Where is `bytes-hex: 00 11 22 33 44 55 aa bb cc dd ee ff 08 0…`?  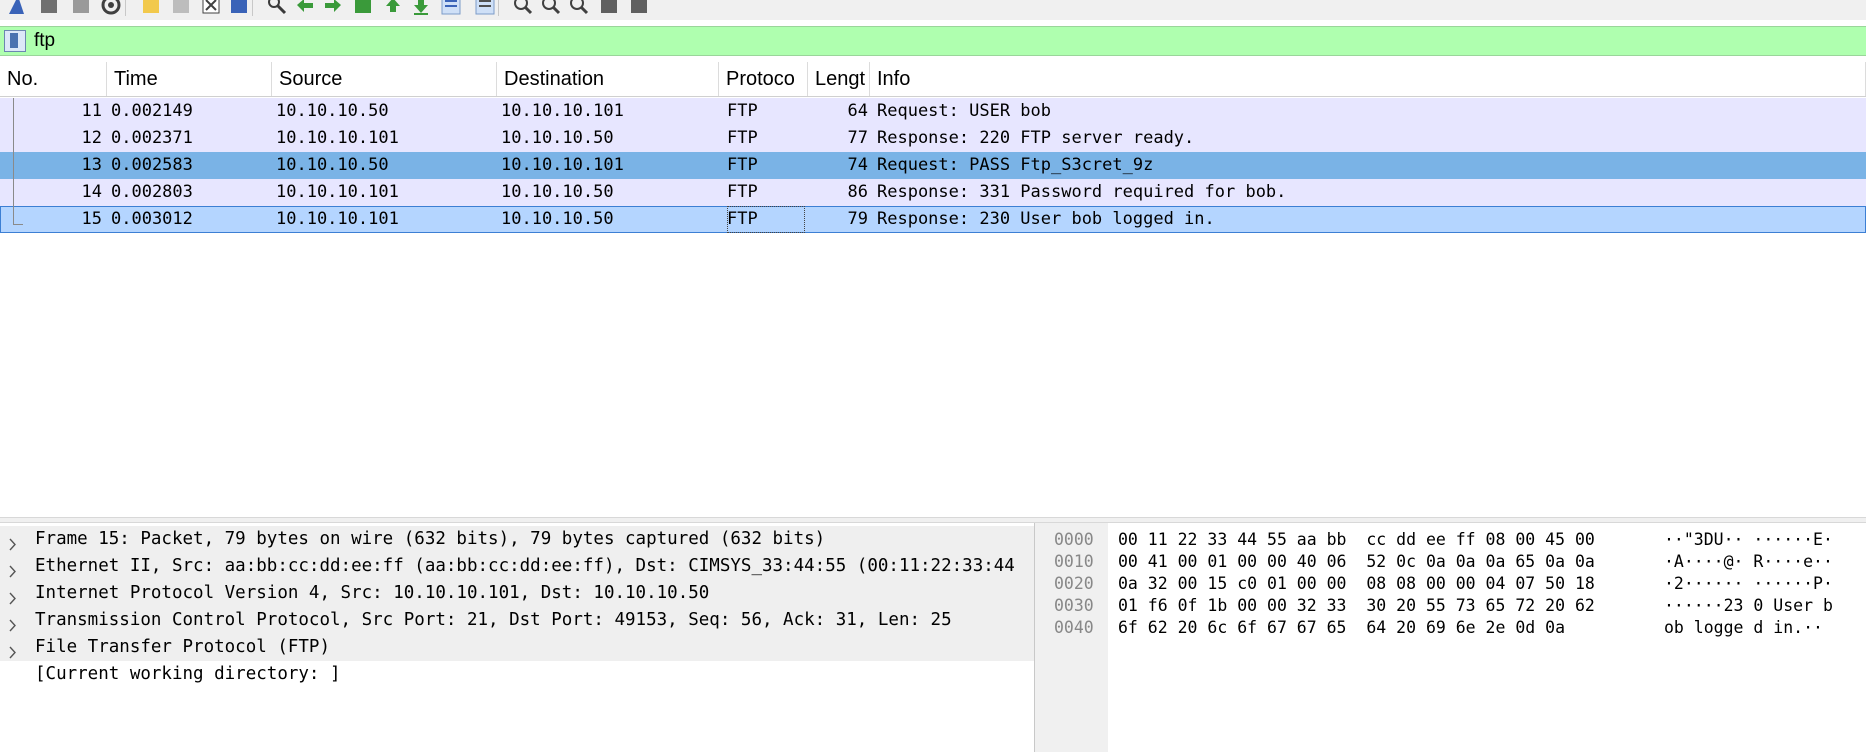
bytes-hex: 00 11 22 33 44 55 aa bb cc dd ee ff 08 0… is located at coordinates (1356, 540).